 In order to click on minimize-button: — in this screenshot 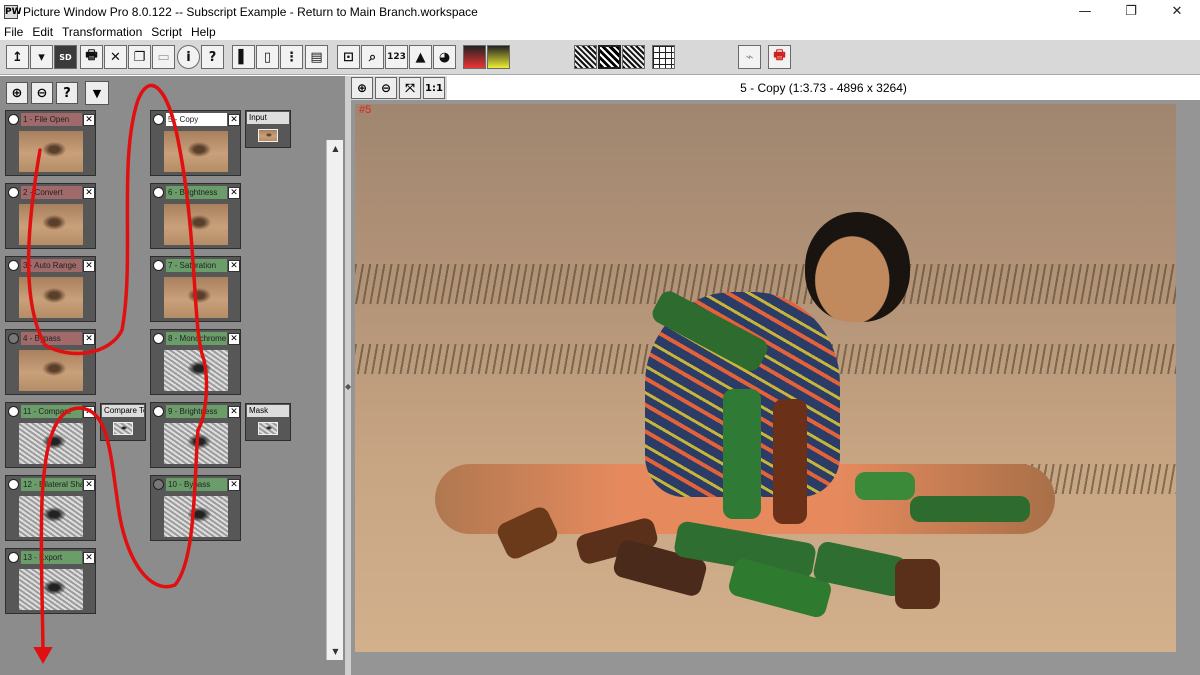, I will do `click(1085, 11)`.